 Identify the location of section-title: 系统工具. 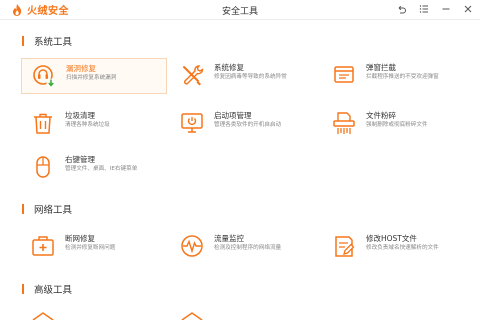
(53, 42).